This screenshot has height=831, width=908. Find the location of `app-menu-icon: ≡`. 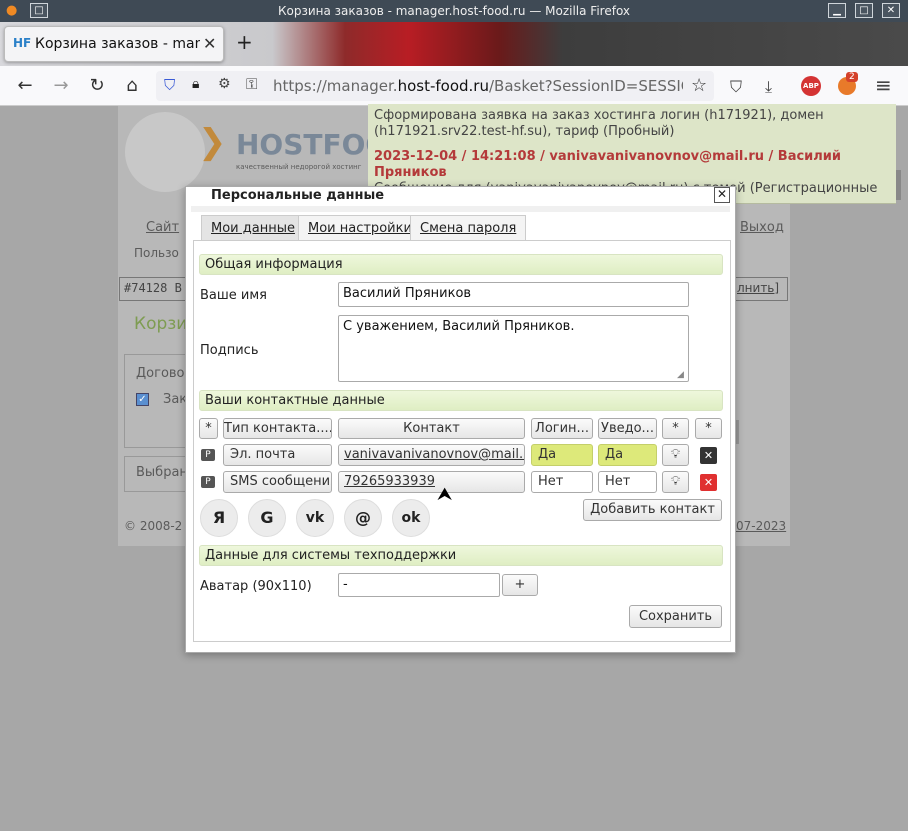

app-menu-icon: ≡ is located at coordinates (883, 85).